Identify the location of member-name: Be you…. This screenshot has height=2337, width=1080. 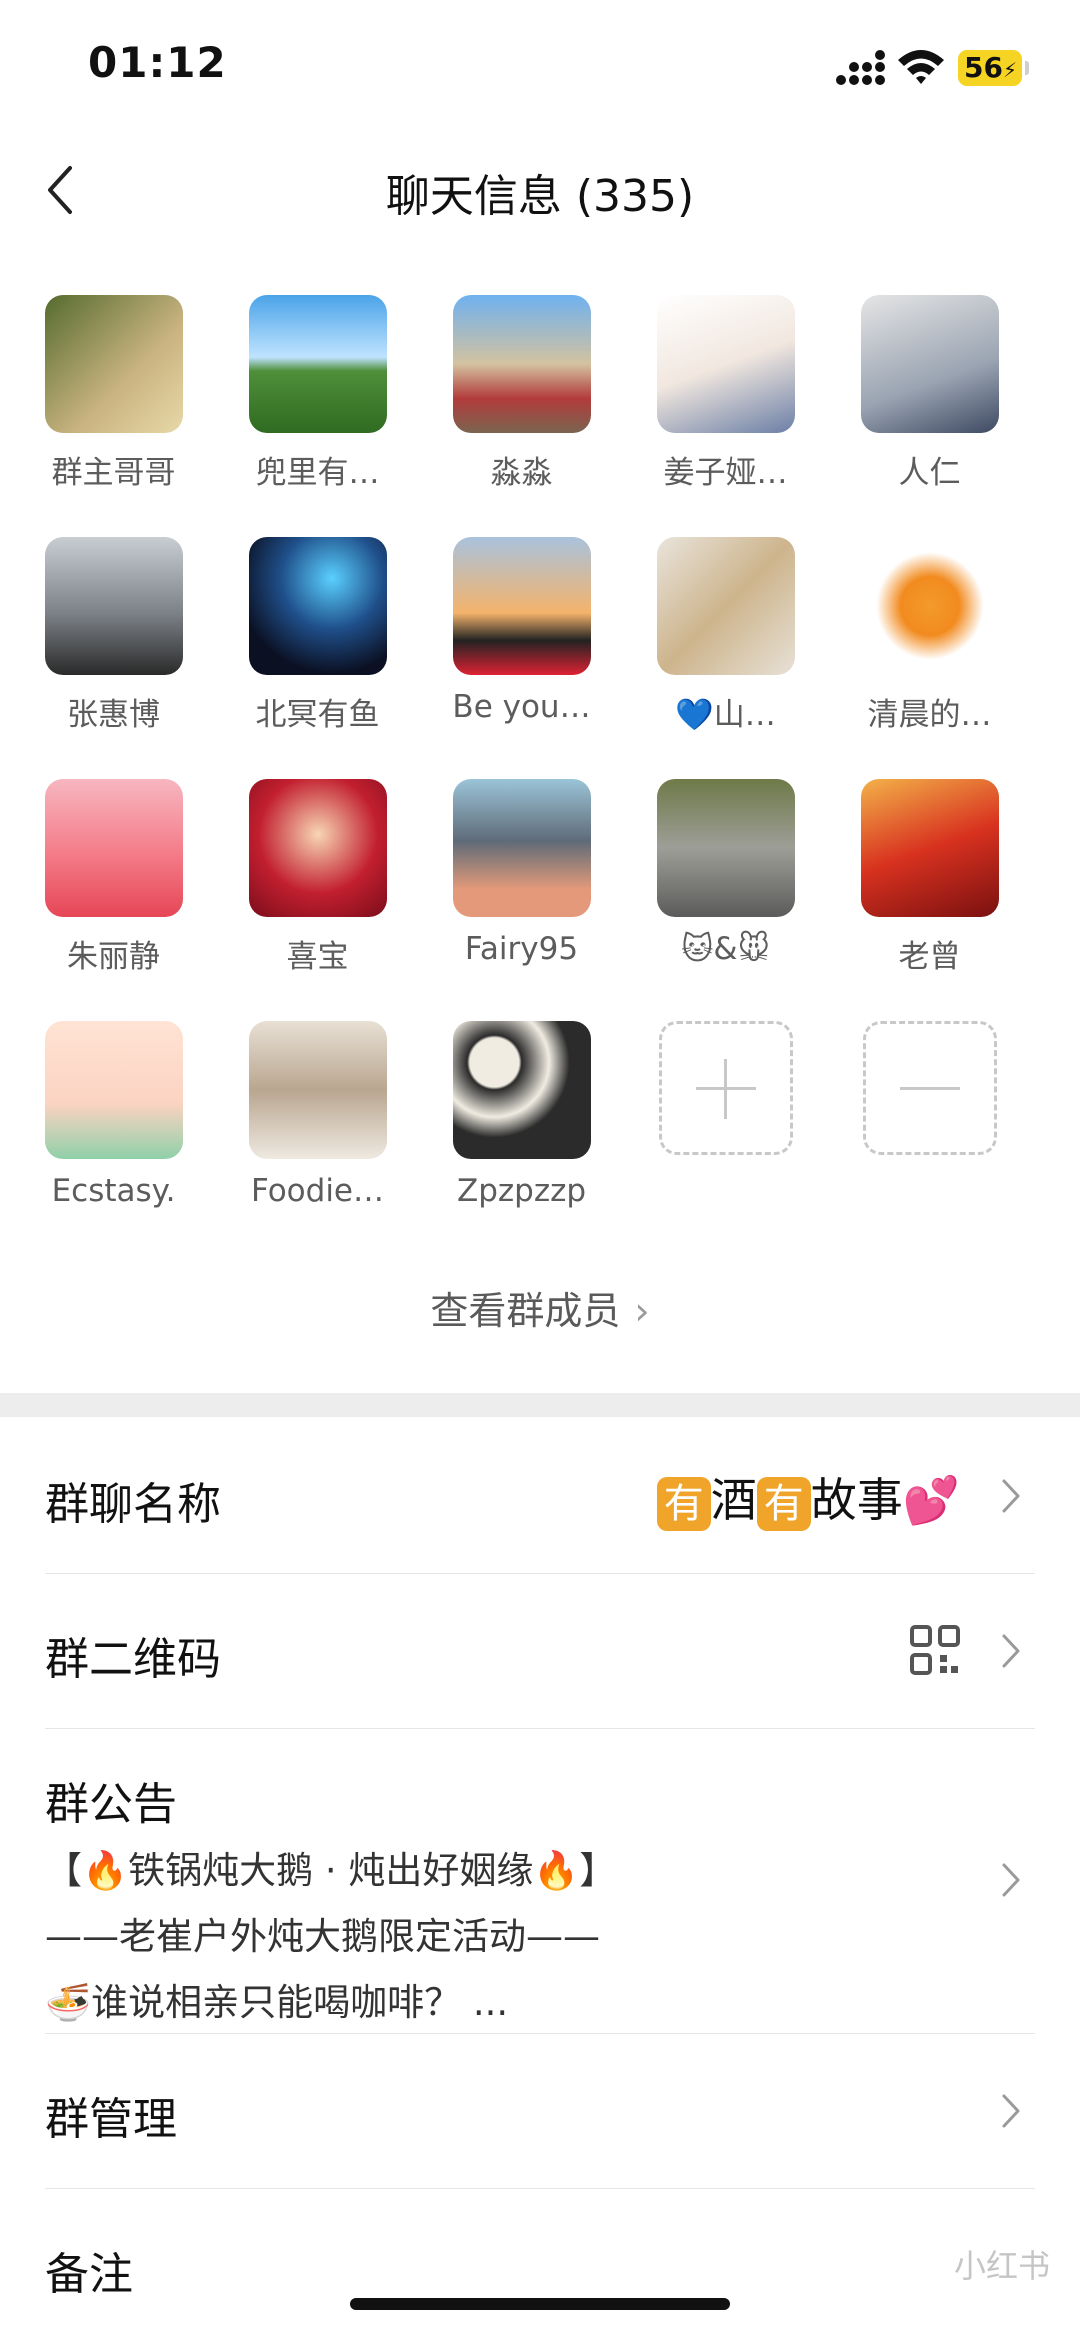
(521, 707).